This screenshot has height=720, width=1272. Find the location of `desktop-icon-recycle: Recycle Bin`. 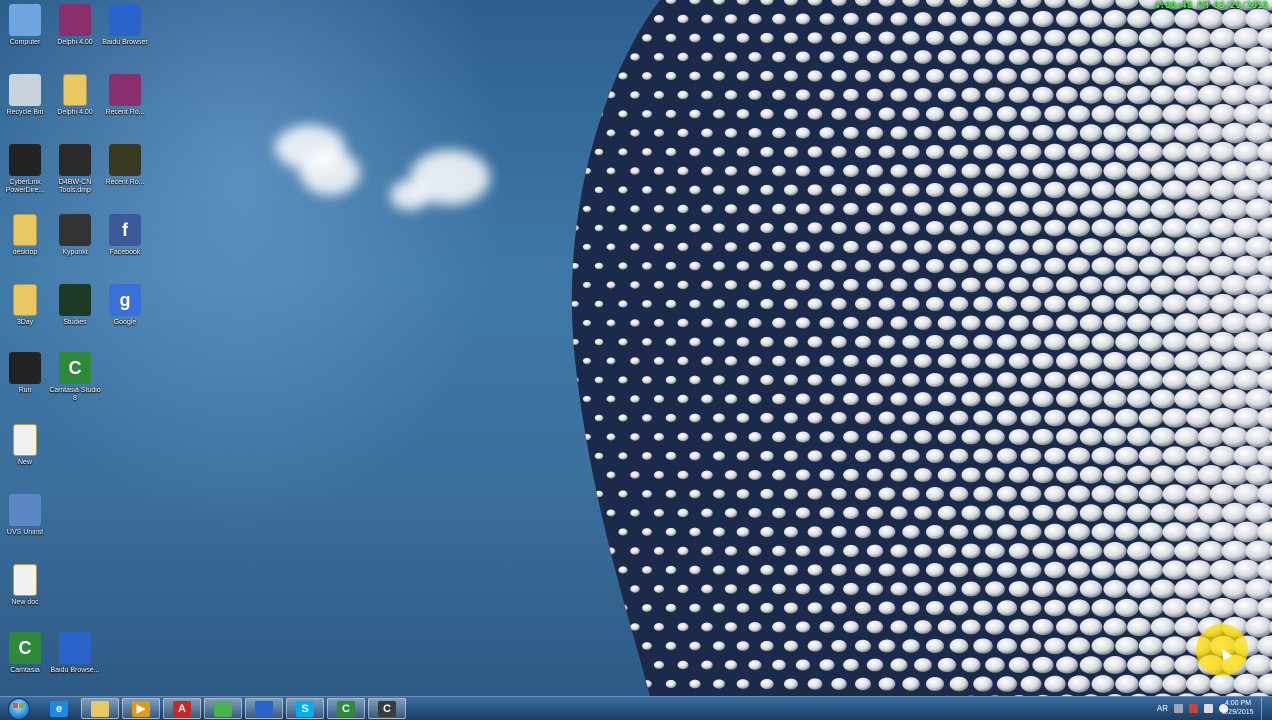

desktop-icon-recycle: Recycle Bin is located at coordinates (25, 103).